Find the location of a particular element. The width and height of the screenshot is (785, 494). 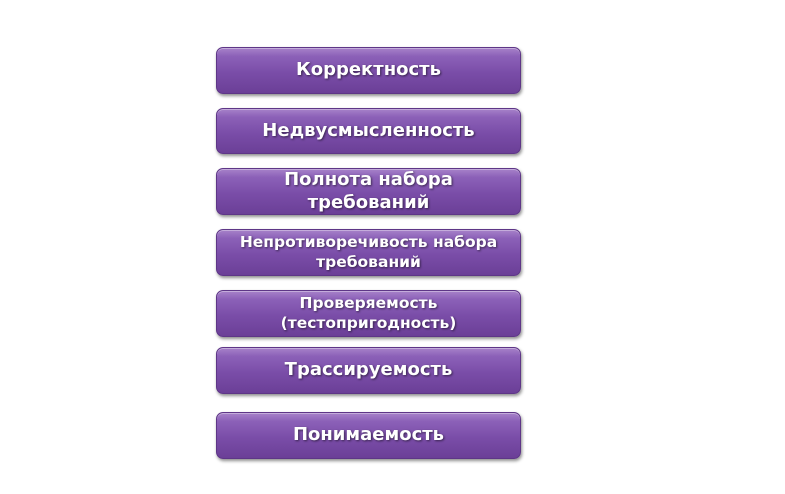

requirement-box-unambiguity: Недвусмысленность is located at coordinates (368, 131).